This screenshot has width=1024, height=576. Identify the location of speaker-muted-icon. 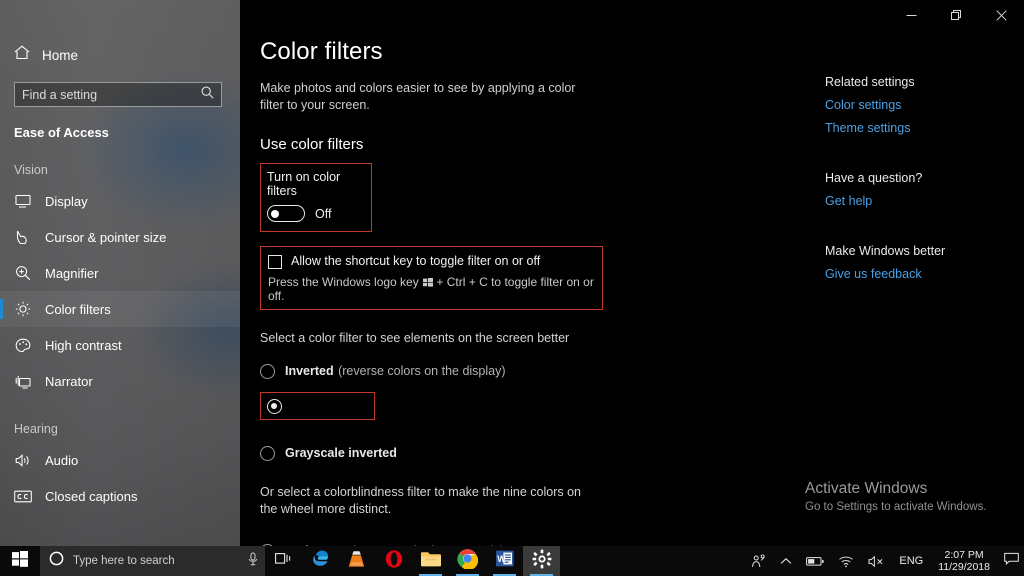
(876, 561).